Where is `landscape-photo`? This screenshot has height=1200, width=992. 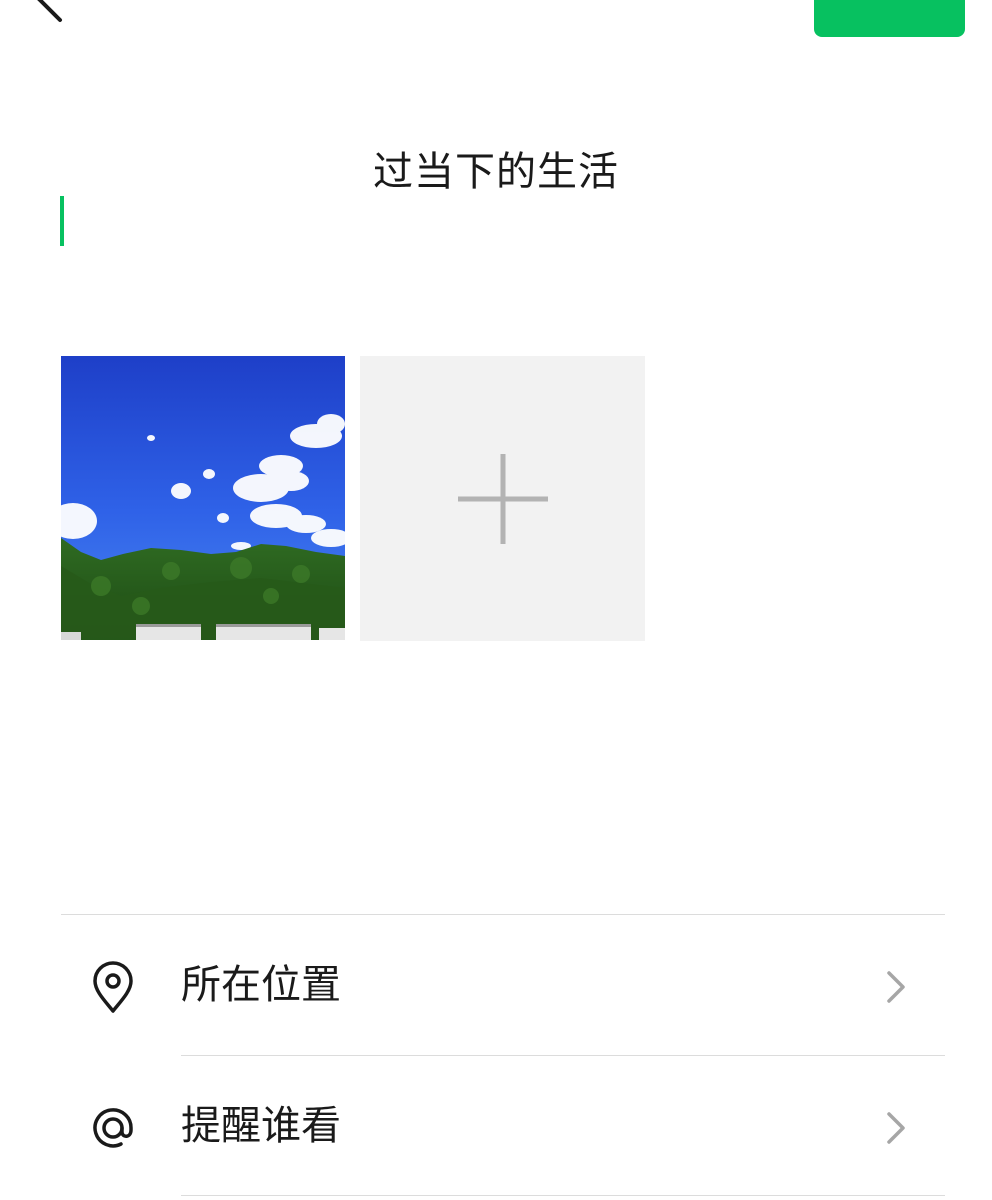 landscape-photo is located at coordinates (203, 498).